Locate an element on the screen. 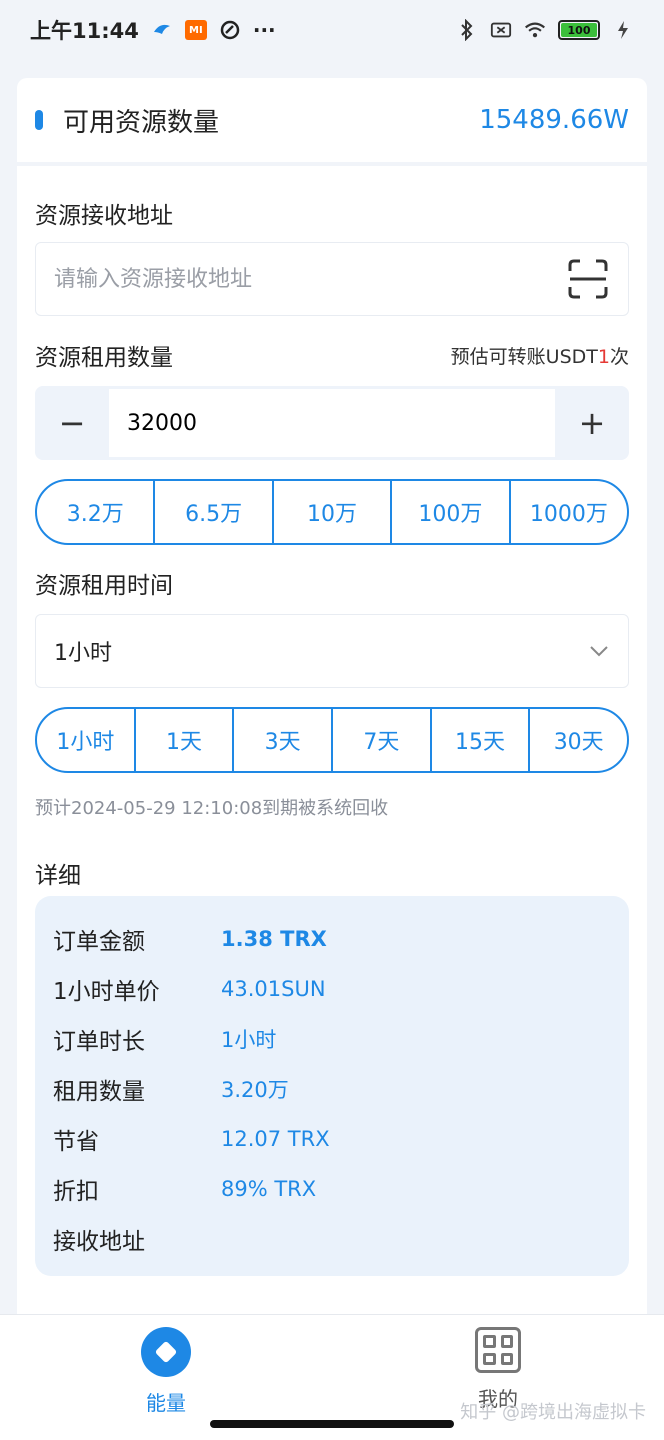 The width and height of the screenshot is (664, 1440). duration-preset-1h: 1小时 is located at coordinates (86, 740).